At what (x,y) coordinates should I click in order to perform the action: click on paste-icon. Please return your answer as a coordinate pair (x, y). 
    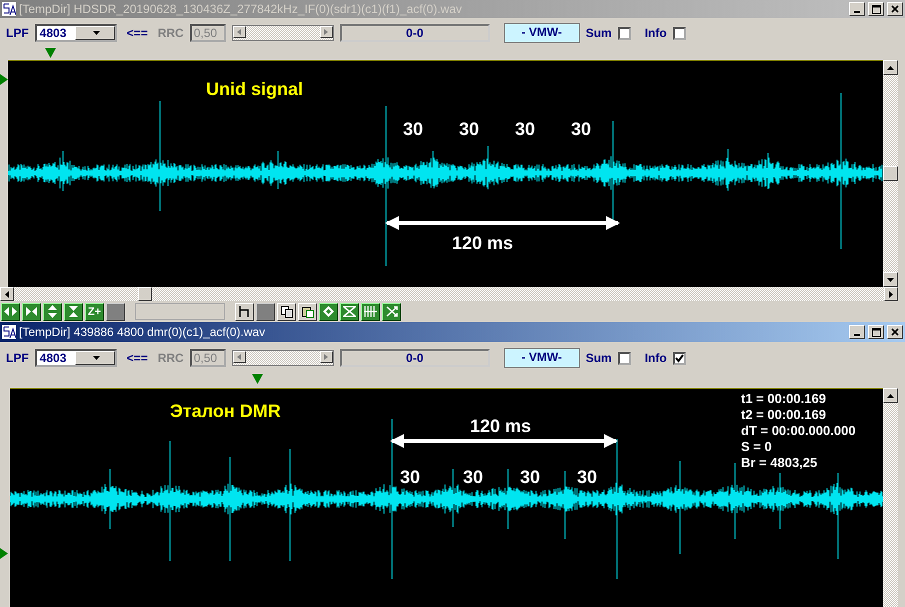
    Looking at the image, I should click on (307, 311).